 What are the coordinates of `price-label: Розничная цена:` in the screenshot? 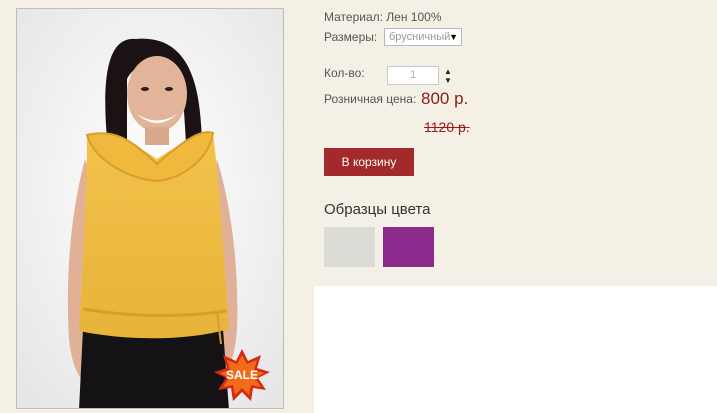 It's located at (370, 99).